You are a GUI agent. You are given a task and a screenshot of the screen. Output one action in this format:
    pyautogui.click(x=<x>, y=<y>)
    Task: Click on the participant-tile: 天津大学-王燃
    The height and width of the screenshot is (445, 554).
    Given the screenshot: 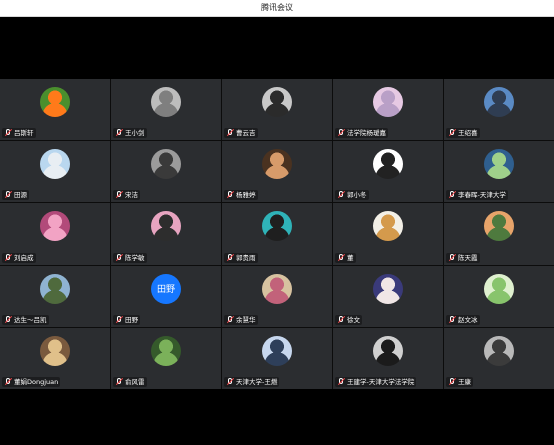 What is the action you would take?
    pyautogui.click(x=277, y=358)
    